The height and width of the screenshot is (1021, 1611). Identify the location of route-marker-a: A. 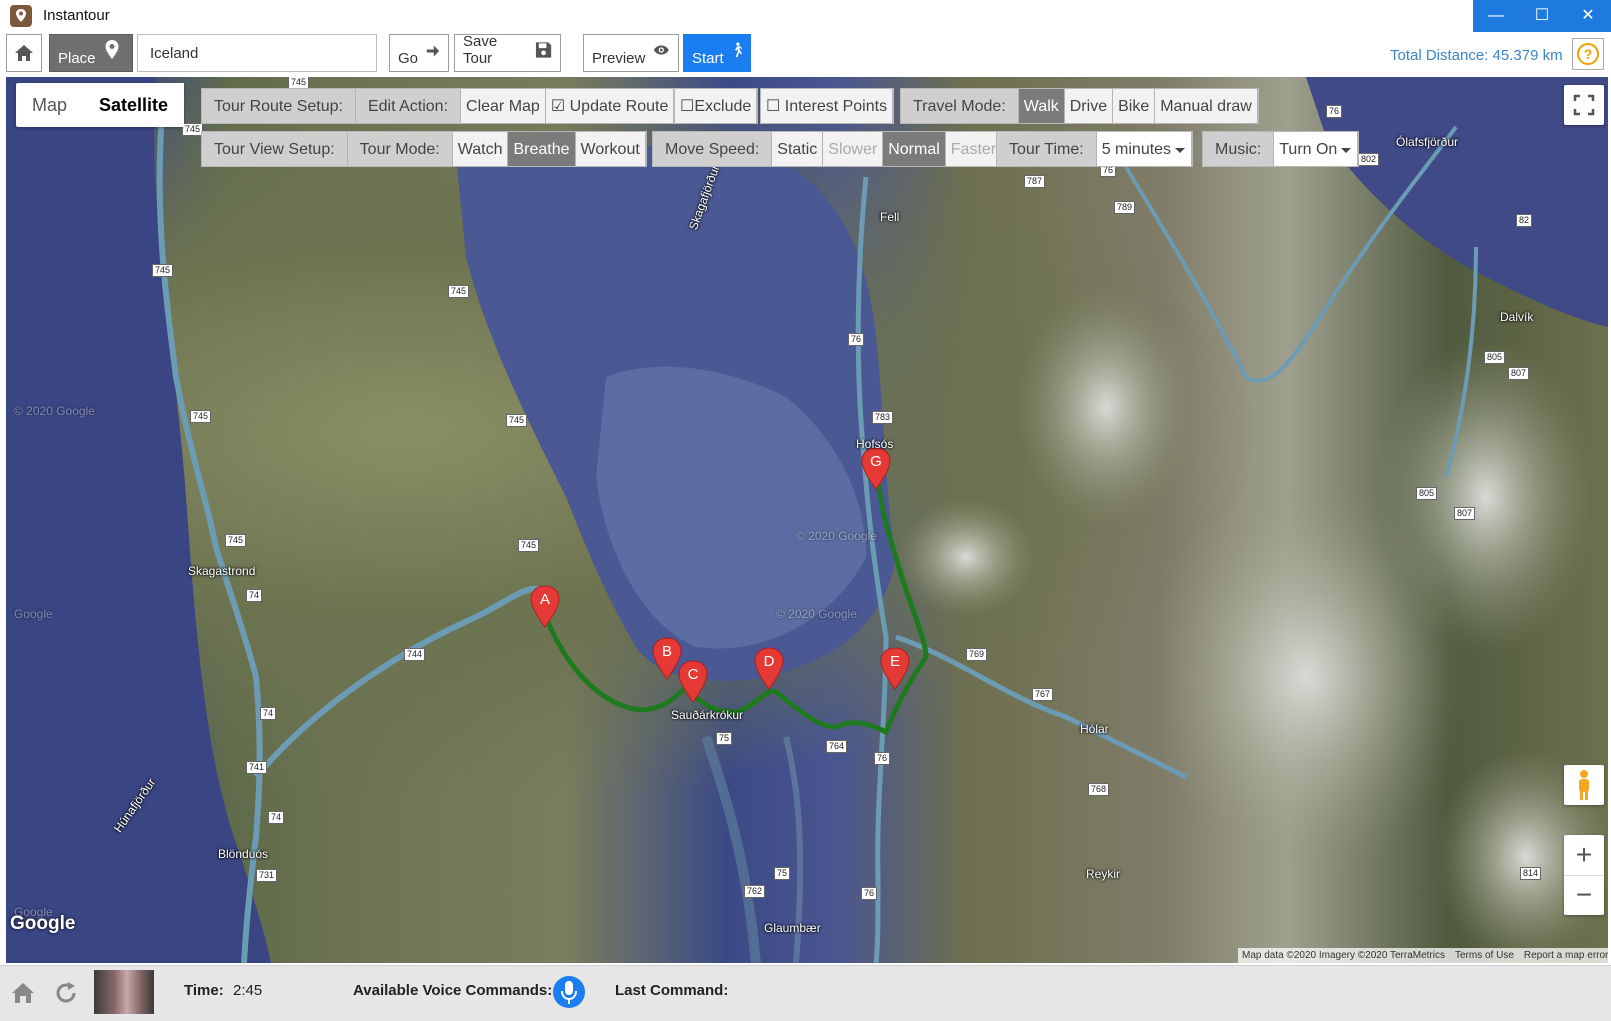
(545, 607).